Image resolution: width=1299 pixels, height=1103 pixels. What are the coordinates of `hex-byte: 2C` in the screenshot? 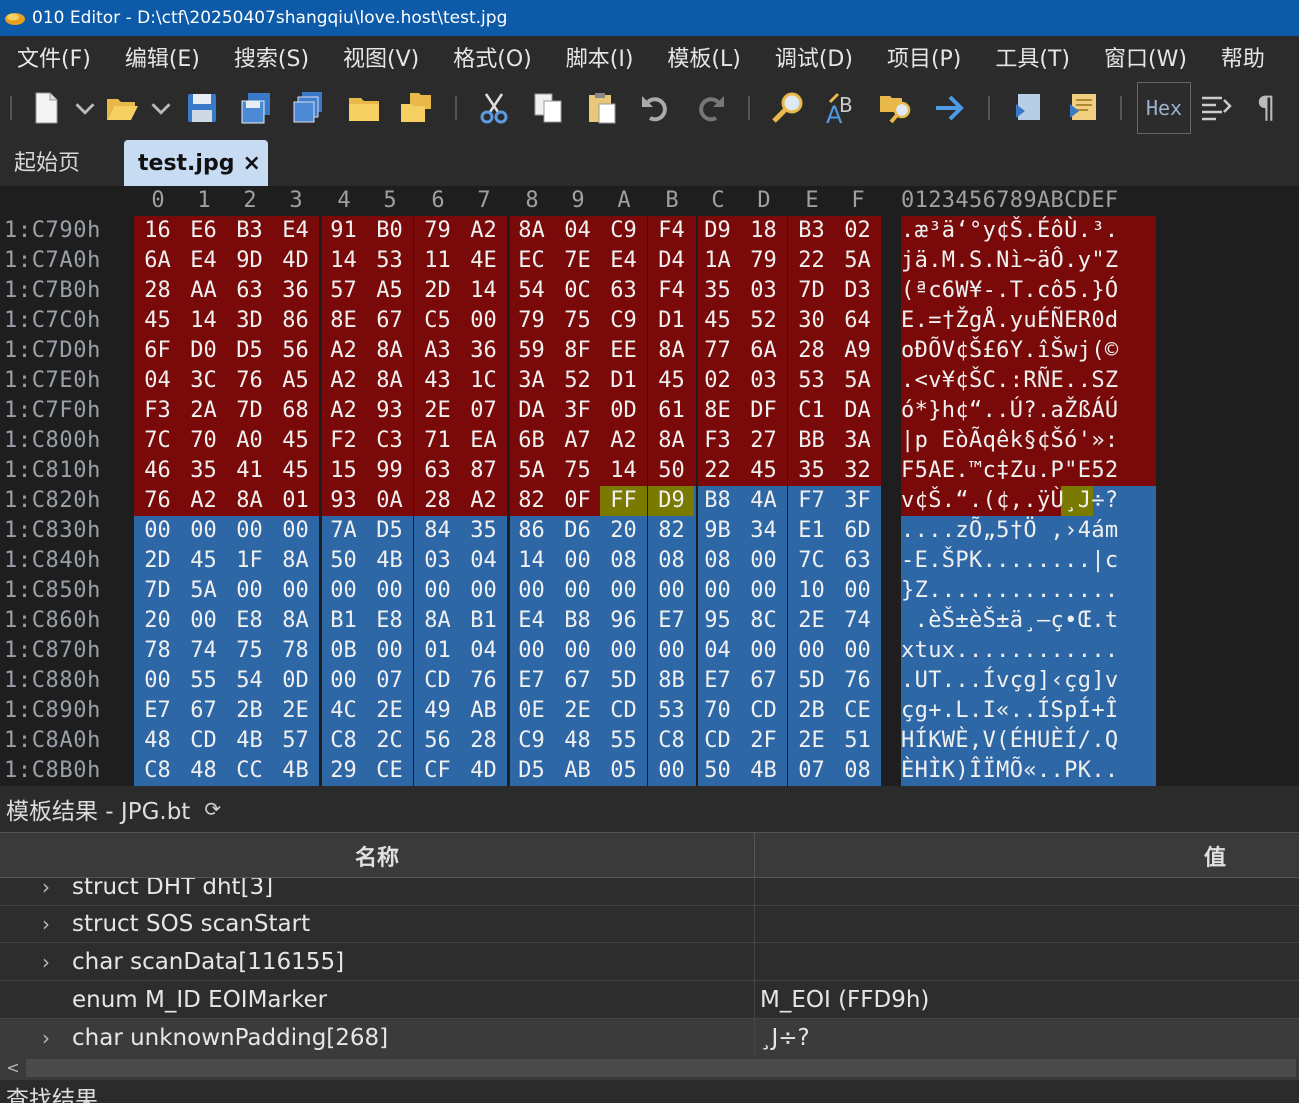 It's located at (389, 741).